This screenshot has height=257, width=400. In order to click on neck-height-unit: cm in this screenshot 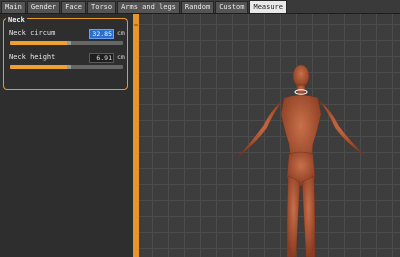, I will do `click(121, 57)`.